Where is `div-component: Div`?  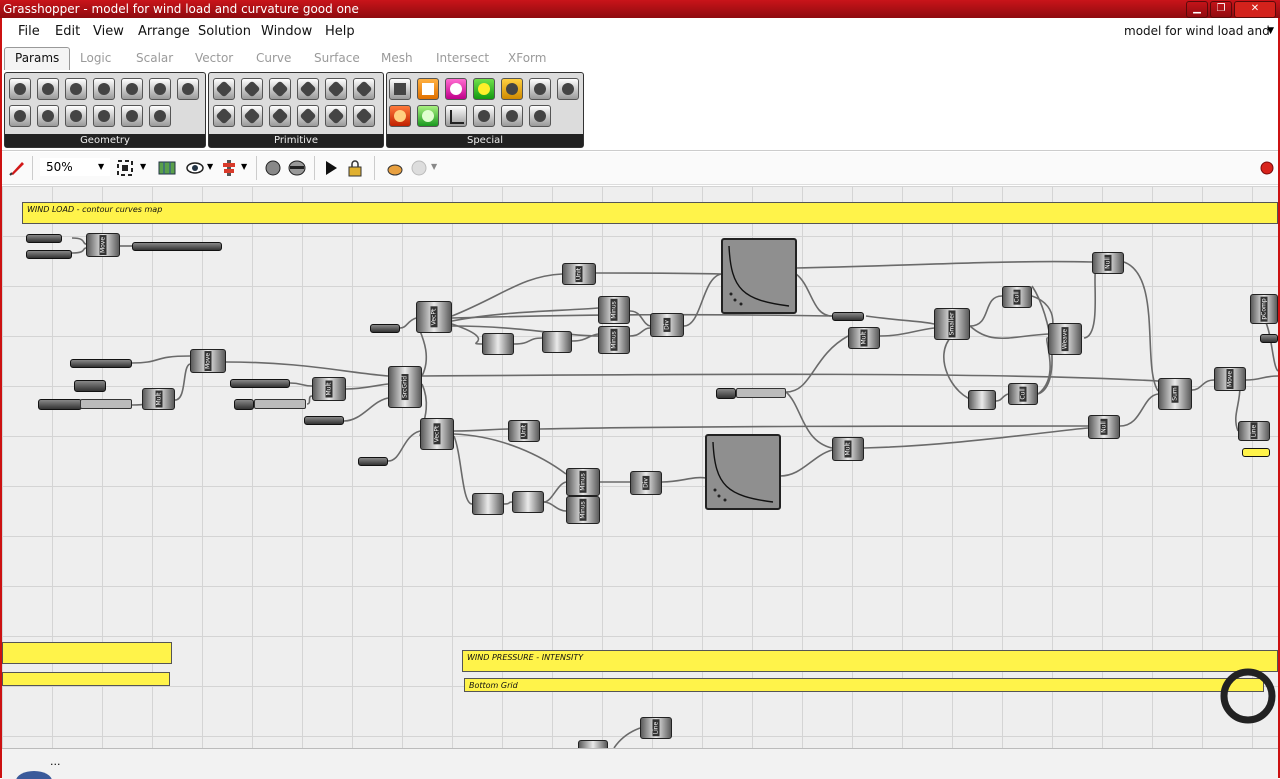
div-component: Div is located at coordinates (667, 325).